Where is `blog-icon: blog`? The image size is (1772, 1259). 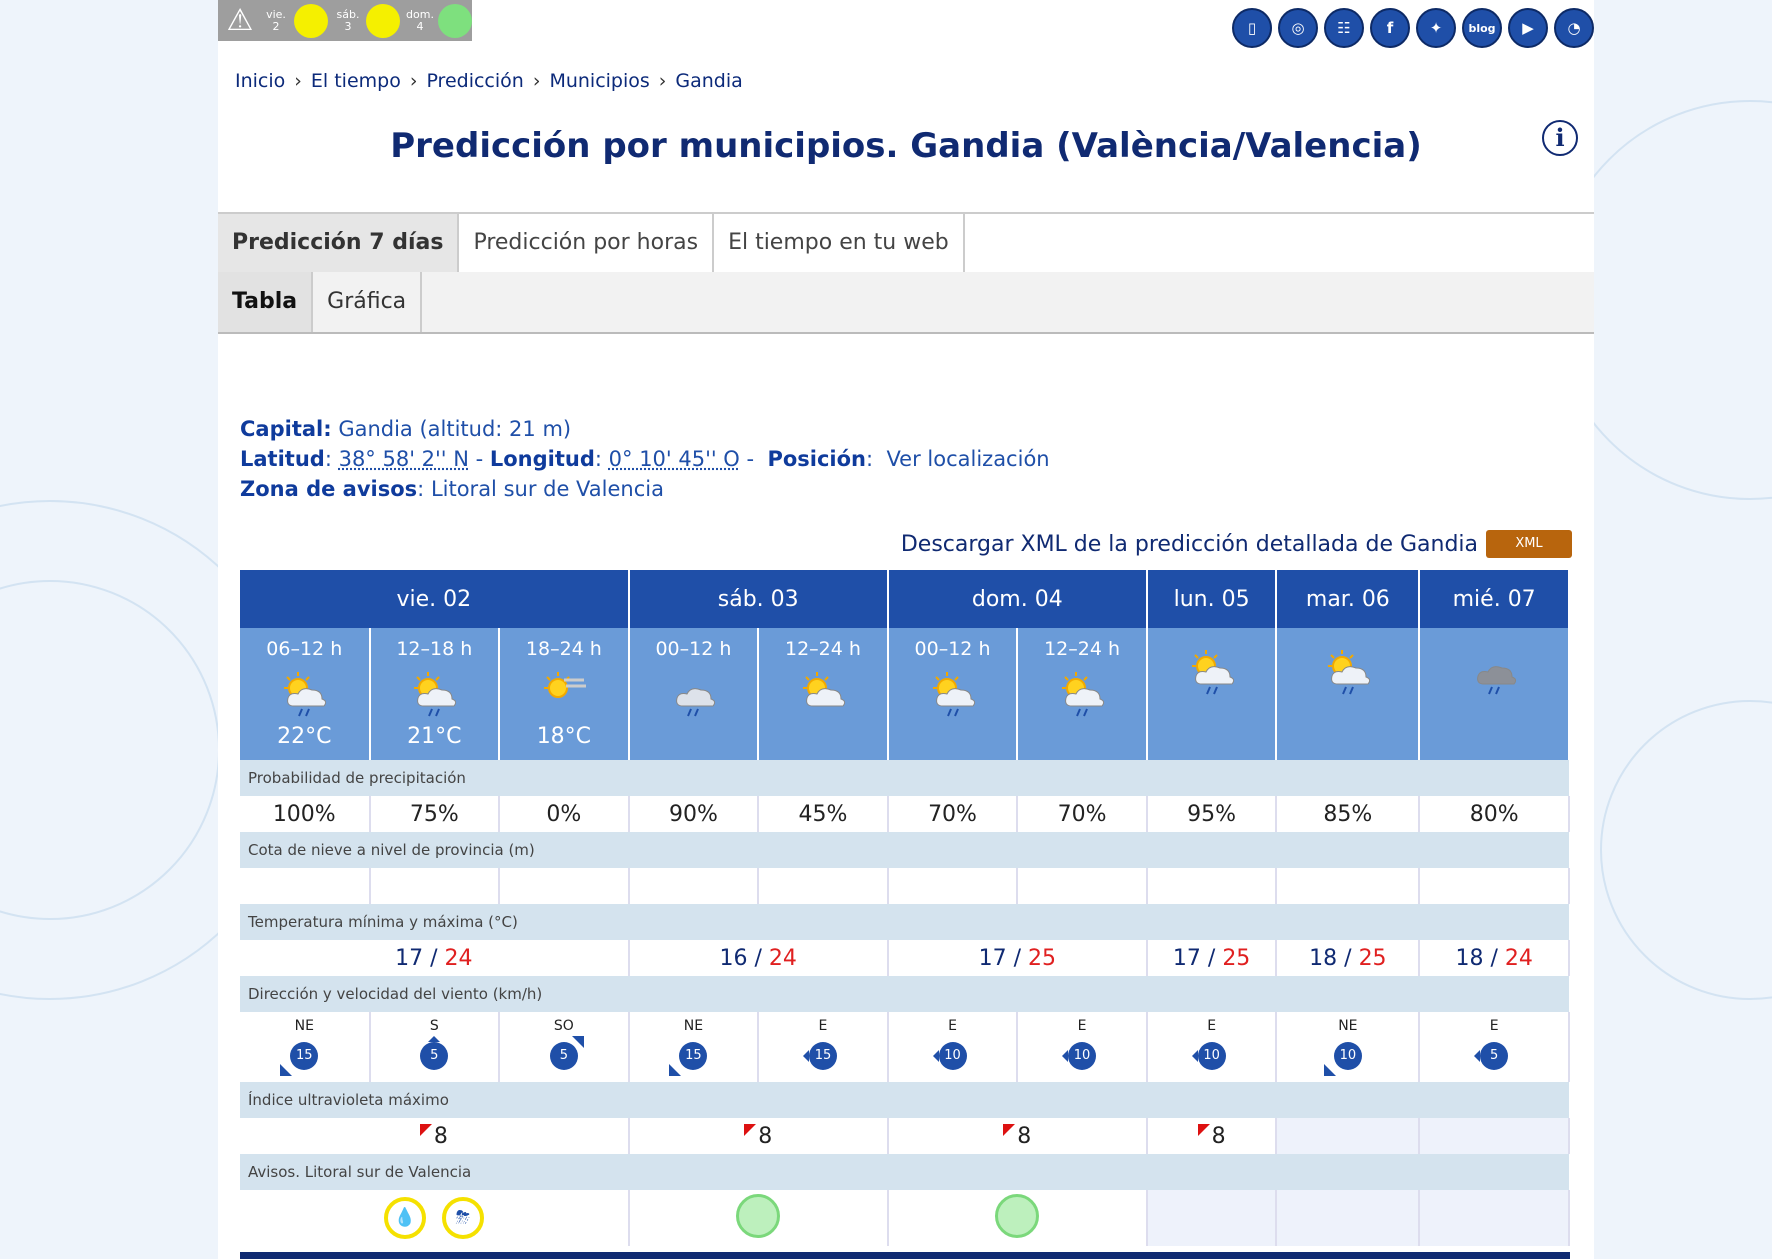 blog-icon: blog is located at coordinates (1482, 28).